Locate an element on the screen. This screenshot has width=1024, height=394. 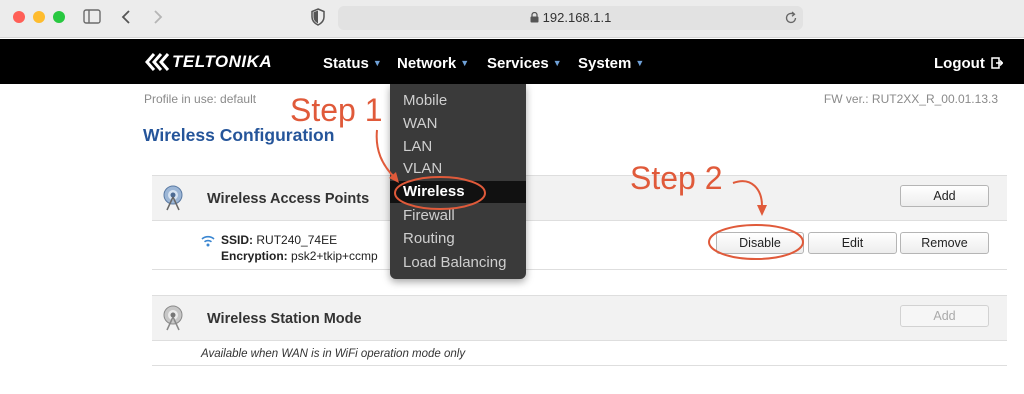
step1-annotation: Step 1 is located at coordinates (336, 110).